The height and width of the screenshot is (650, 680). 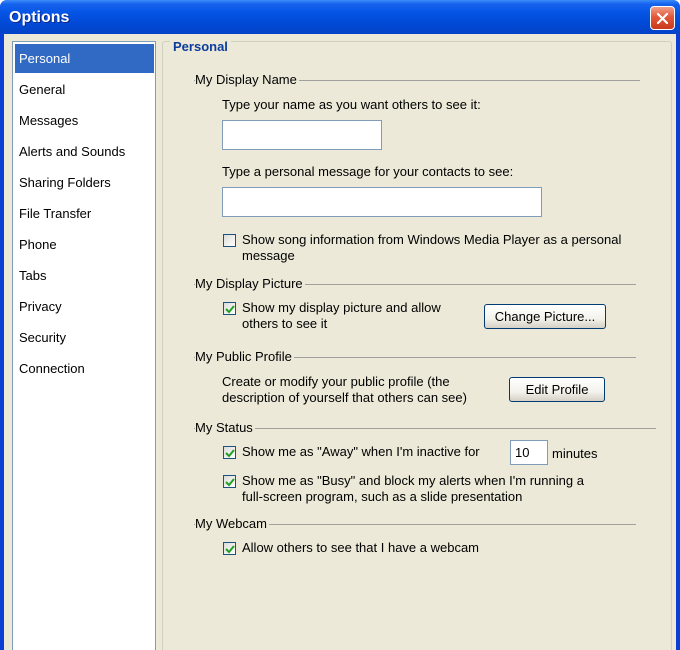 I want to click on sidebar-item-messages: Messages, so click(x=84, y=120).